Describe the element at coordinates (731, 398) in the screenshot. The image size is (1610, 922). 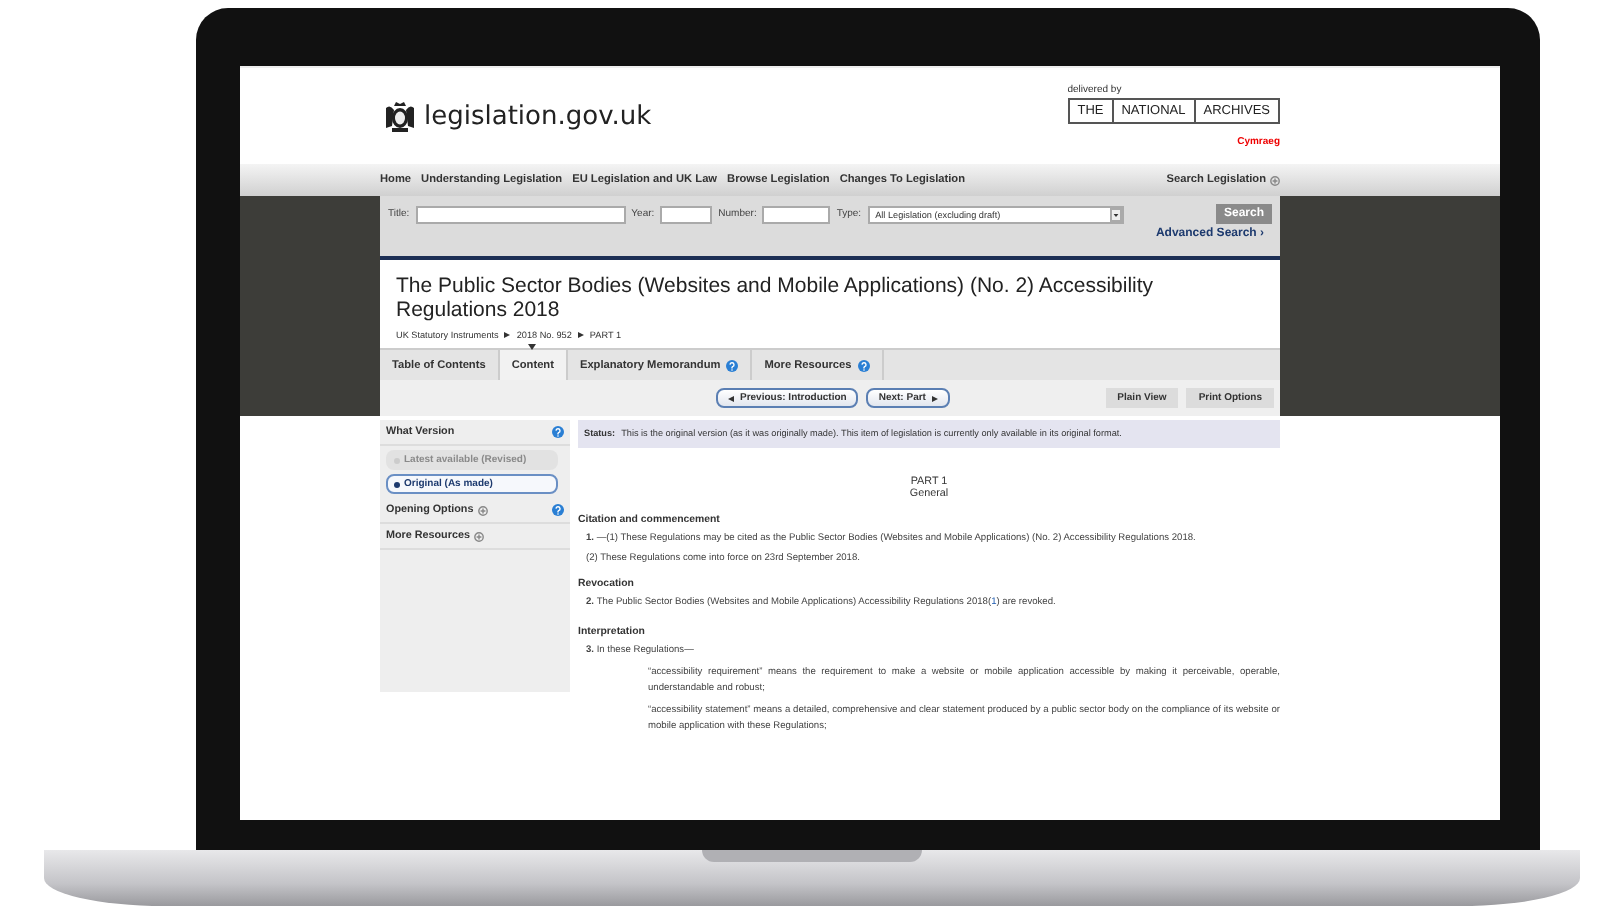
I see `left-arrow-icon` at that location.